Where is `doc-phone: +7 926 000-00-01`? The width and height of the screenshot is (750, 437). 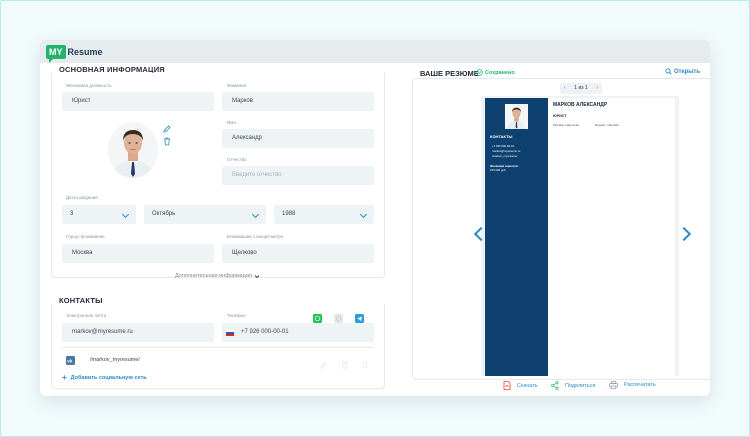 doc-phone: +7 926 000-00-01 is located at coordinates (503, 146).